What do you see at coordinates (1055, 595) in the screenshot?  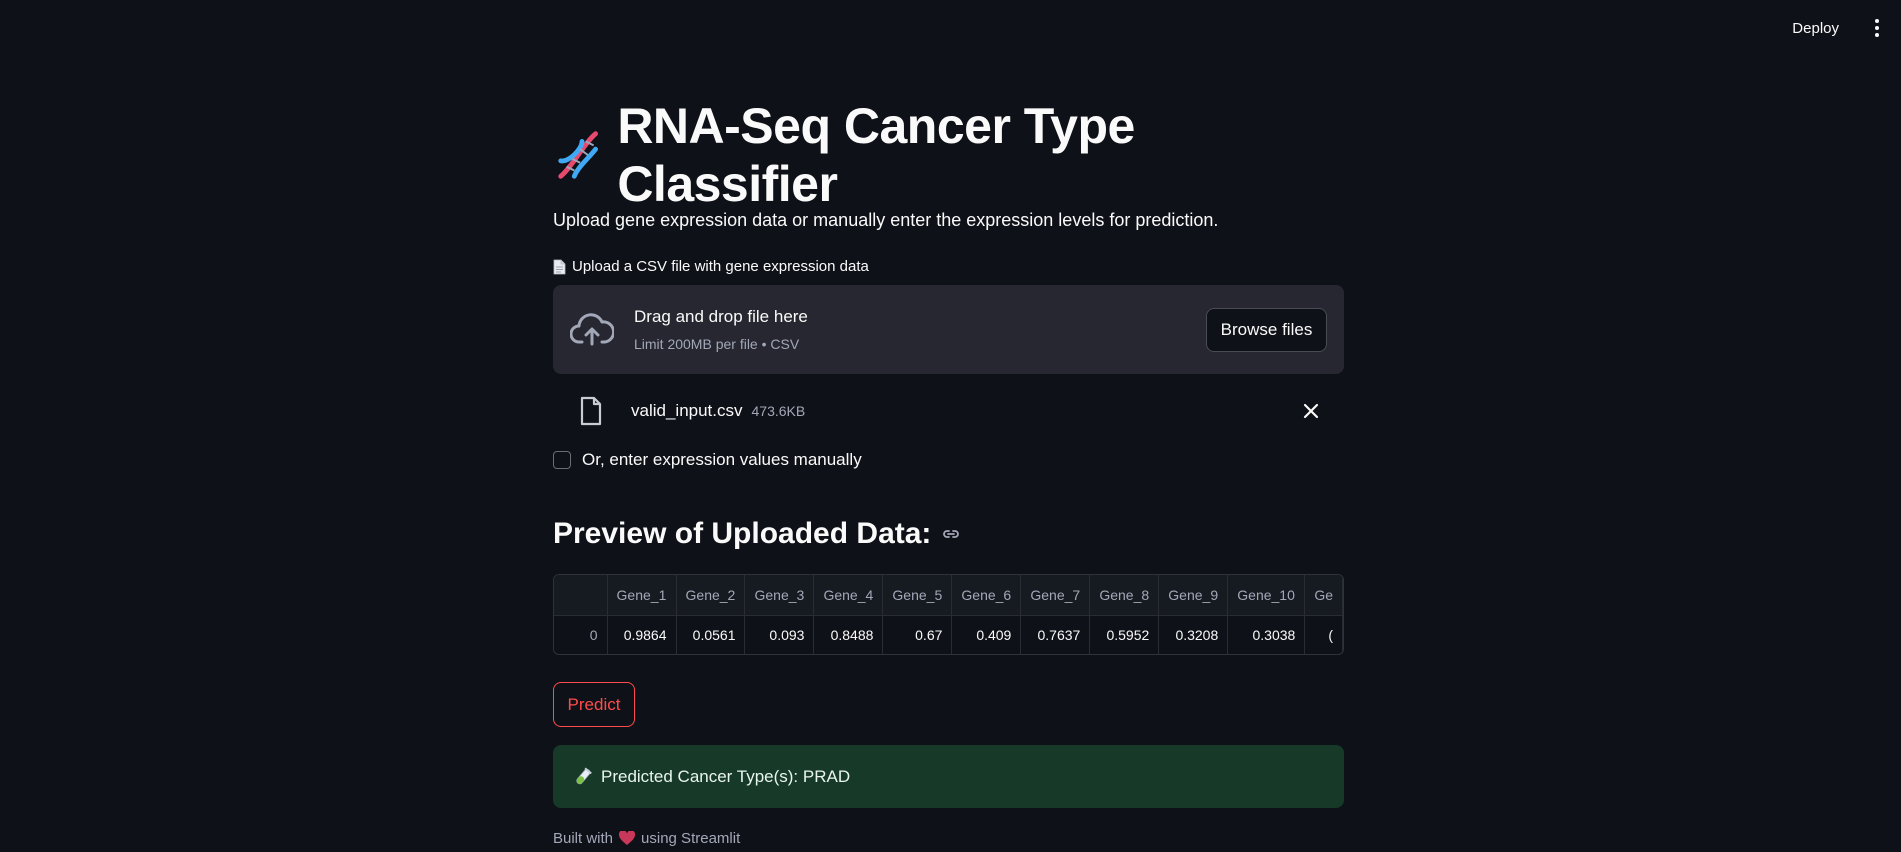 I see `column-header: Gene_7` at bounding box center [1055, 595].